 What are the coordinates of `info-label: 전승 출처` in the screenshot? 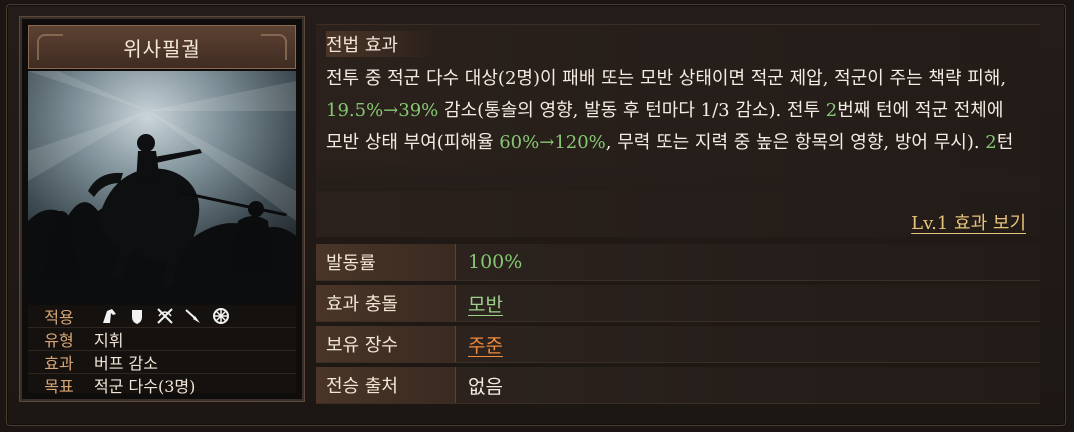 It's located at (386, 385).